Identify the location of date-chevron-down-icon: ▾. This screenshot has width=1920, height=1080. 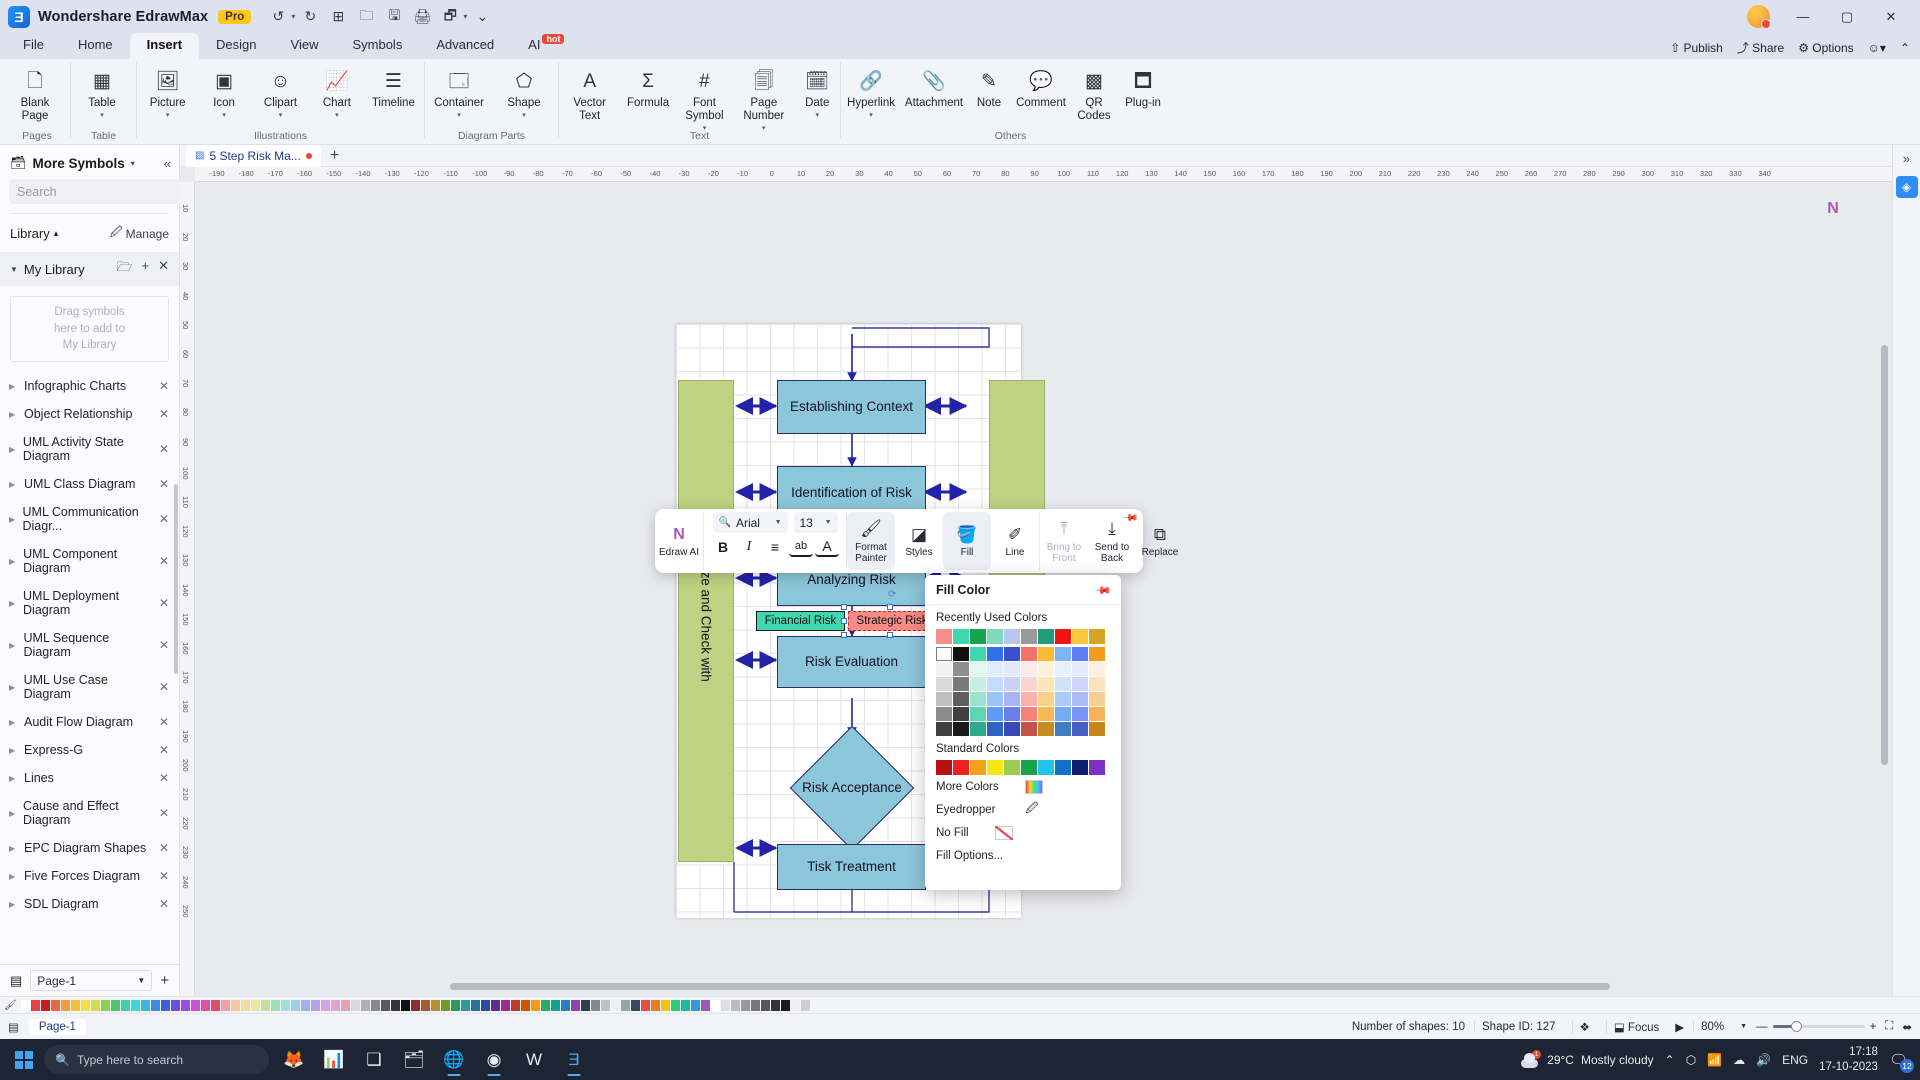
(817, 115).